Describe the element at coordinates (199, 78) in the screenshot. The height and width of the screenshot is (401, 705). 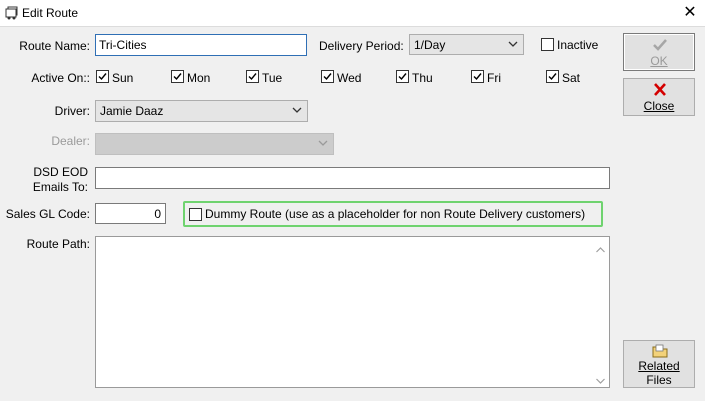
I see `mon-label: Mon` at that location.